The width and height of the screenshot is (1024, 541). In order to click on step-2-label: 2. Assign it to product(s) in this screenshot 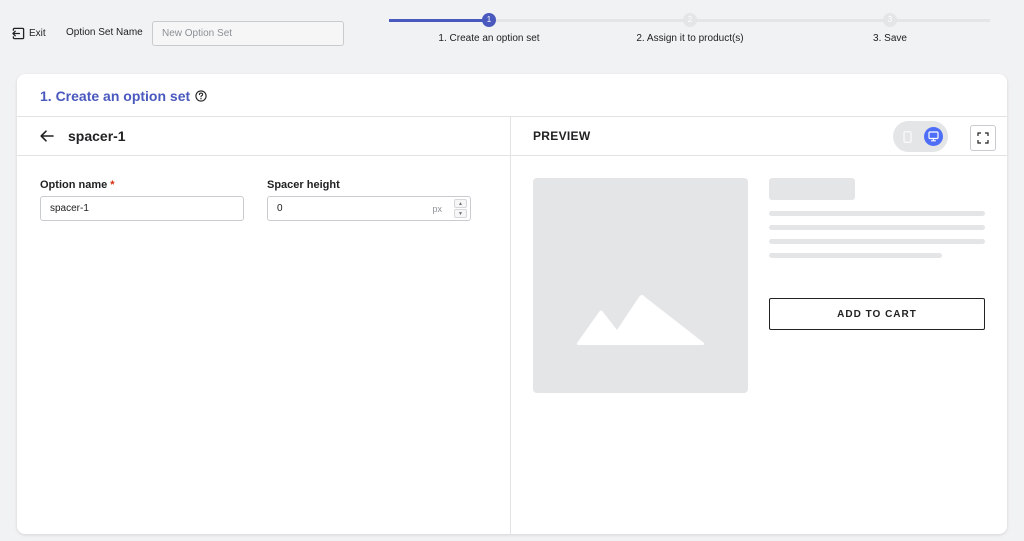, I will do `click(690, 38)`.